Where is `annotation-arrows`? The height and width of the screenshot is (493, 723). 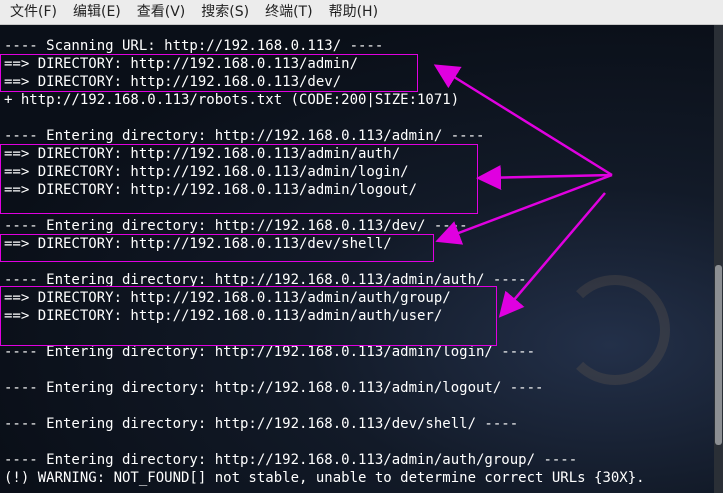 annotation-arrows is located at coordinates (523, 191).